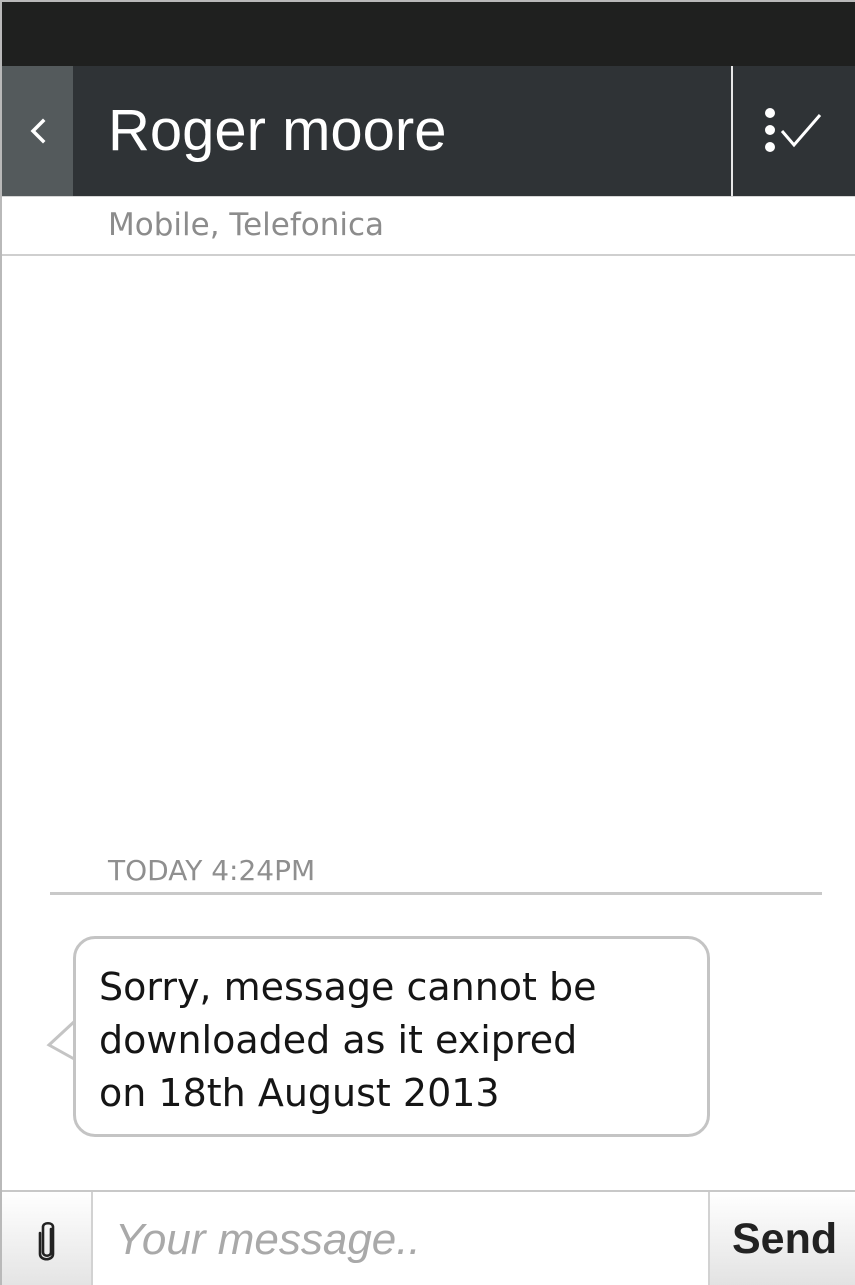  I want to click on message-input, so click(401, 1238).